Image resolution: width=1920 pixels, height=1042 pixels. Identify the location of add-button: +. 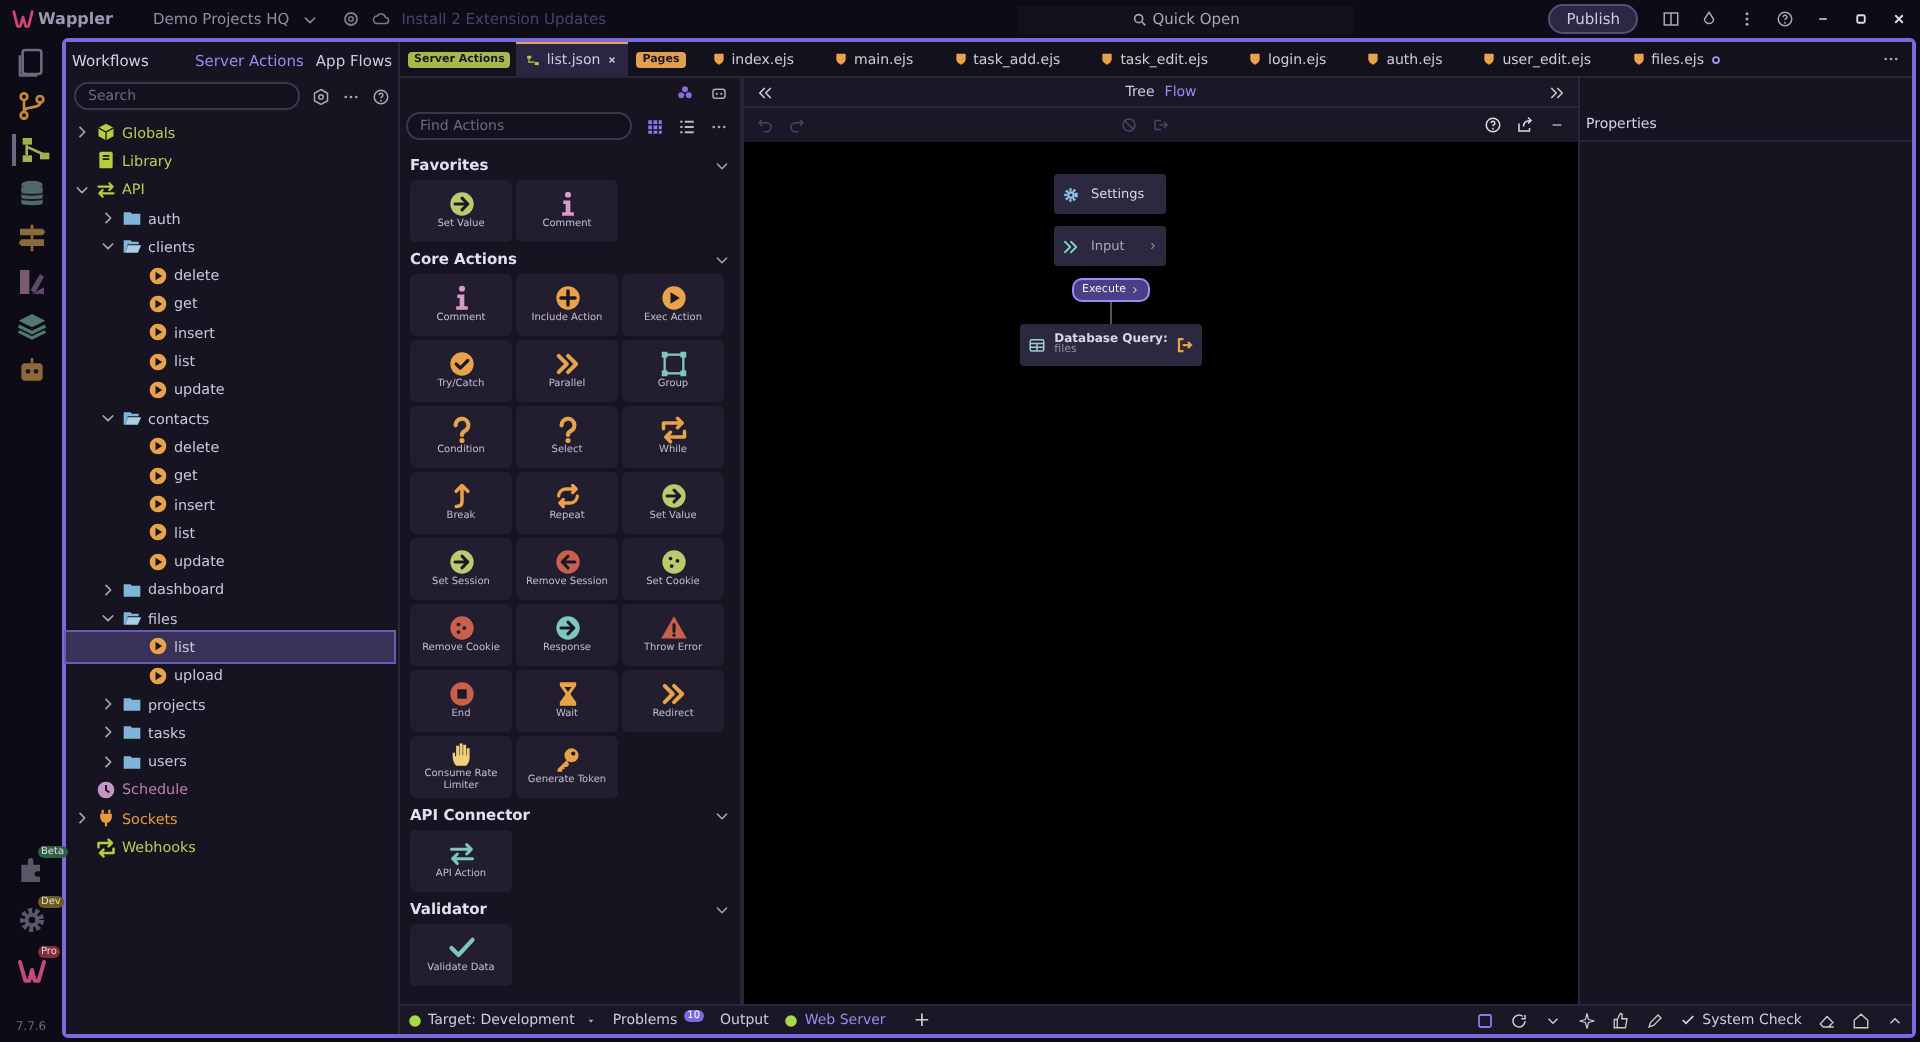
(922, 1020).